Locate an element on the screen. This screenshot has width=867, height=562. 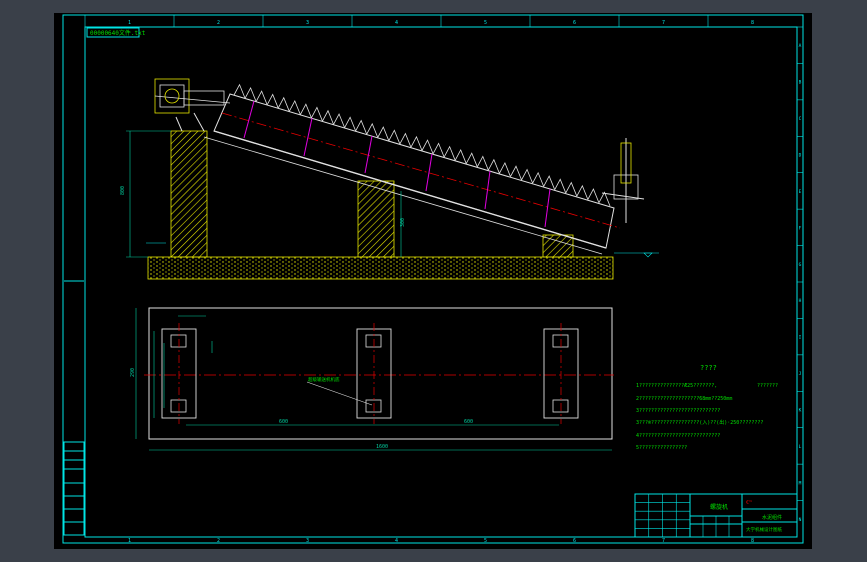
zone-letter-right: H is located at coordinates (800, 301).